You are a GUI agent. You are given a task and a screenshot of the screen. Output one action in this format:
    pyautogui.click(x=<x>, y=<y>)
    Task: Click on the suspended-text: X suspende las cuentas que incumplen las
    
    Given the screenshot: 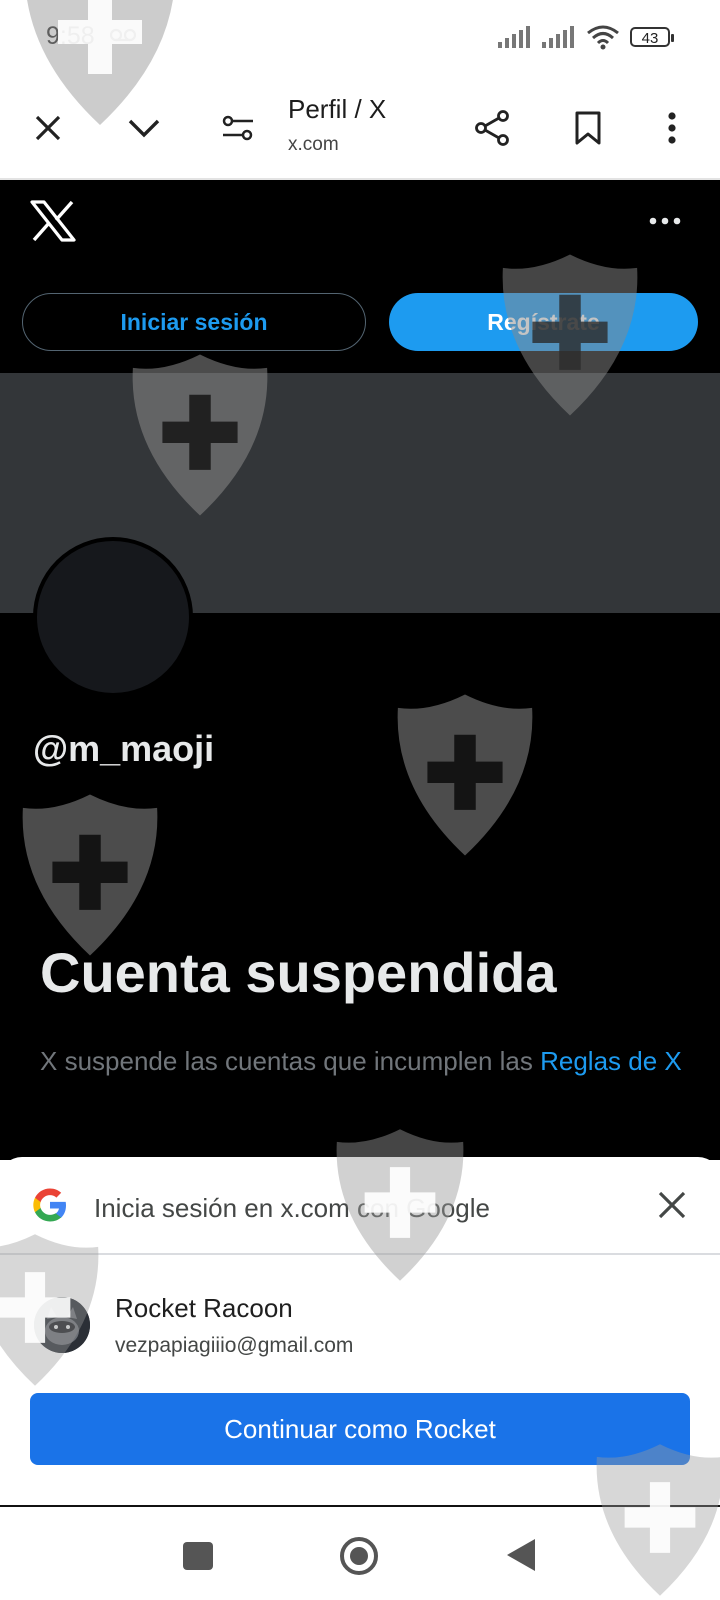 What is the action you would take?
    pyautogui.click(x=290, y=1061)
    